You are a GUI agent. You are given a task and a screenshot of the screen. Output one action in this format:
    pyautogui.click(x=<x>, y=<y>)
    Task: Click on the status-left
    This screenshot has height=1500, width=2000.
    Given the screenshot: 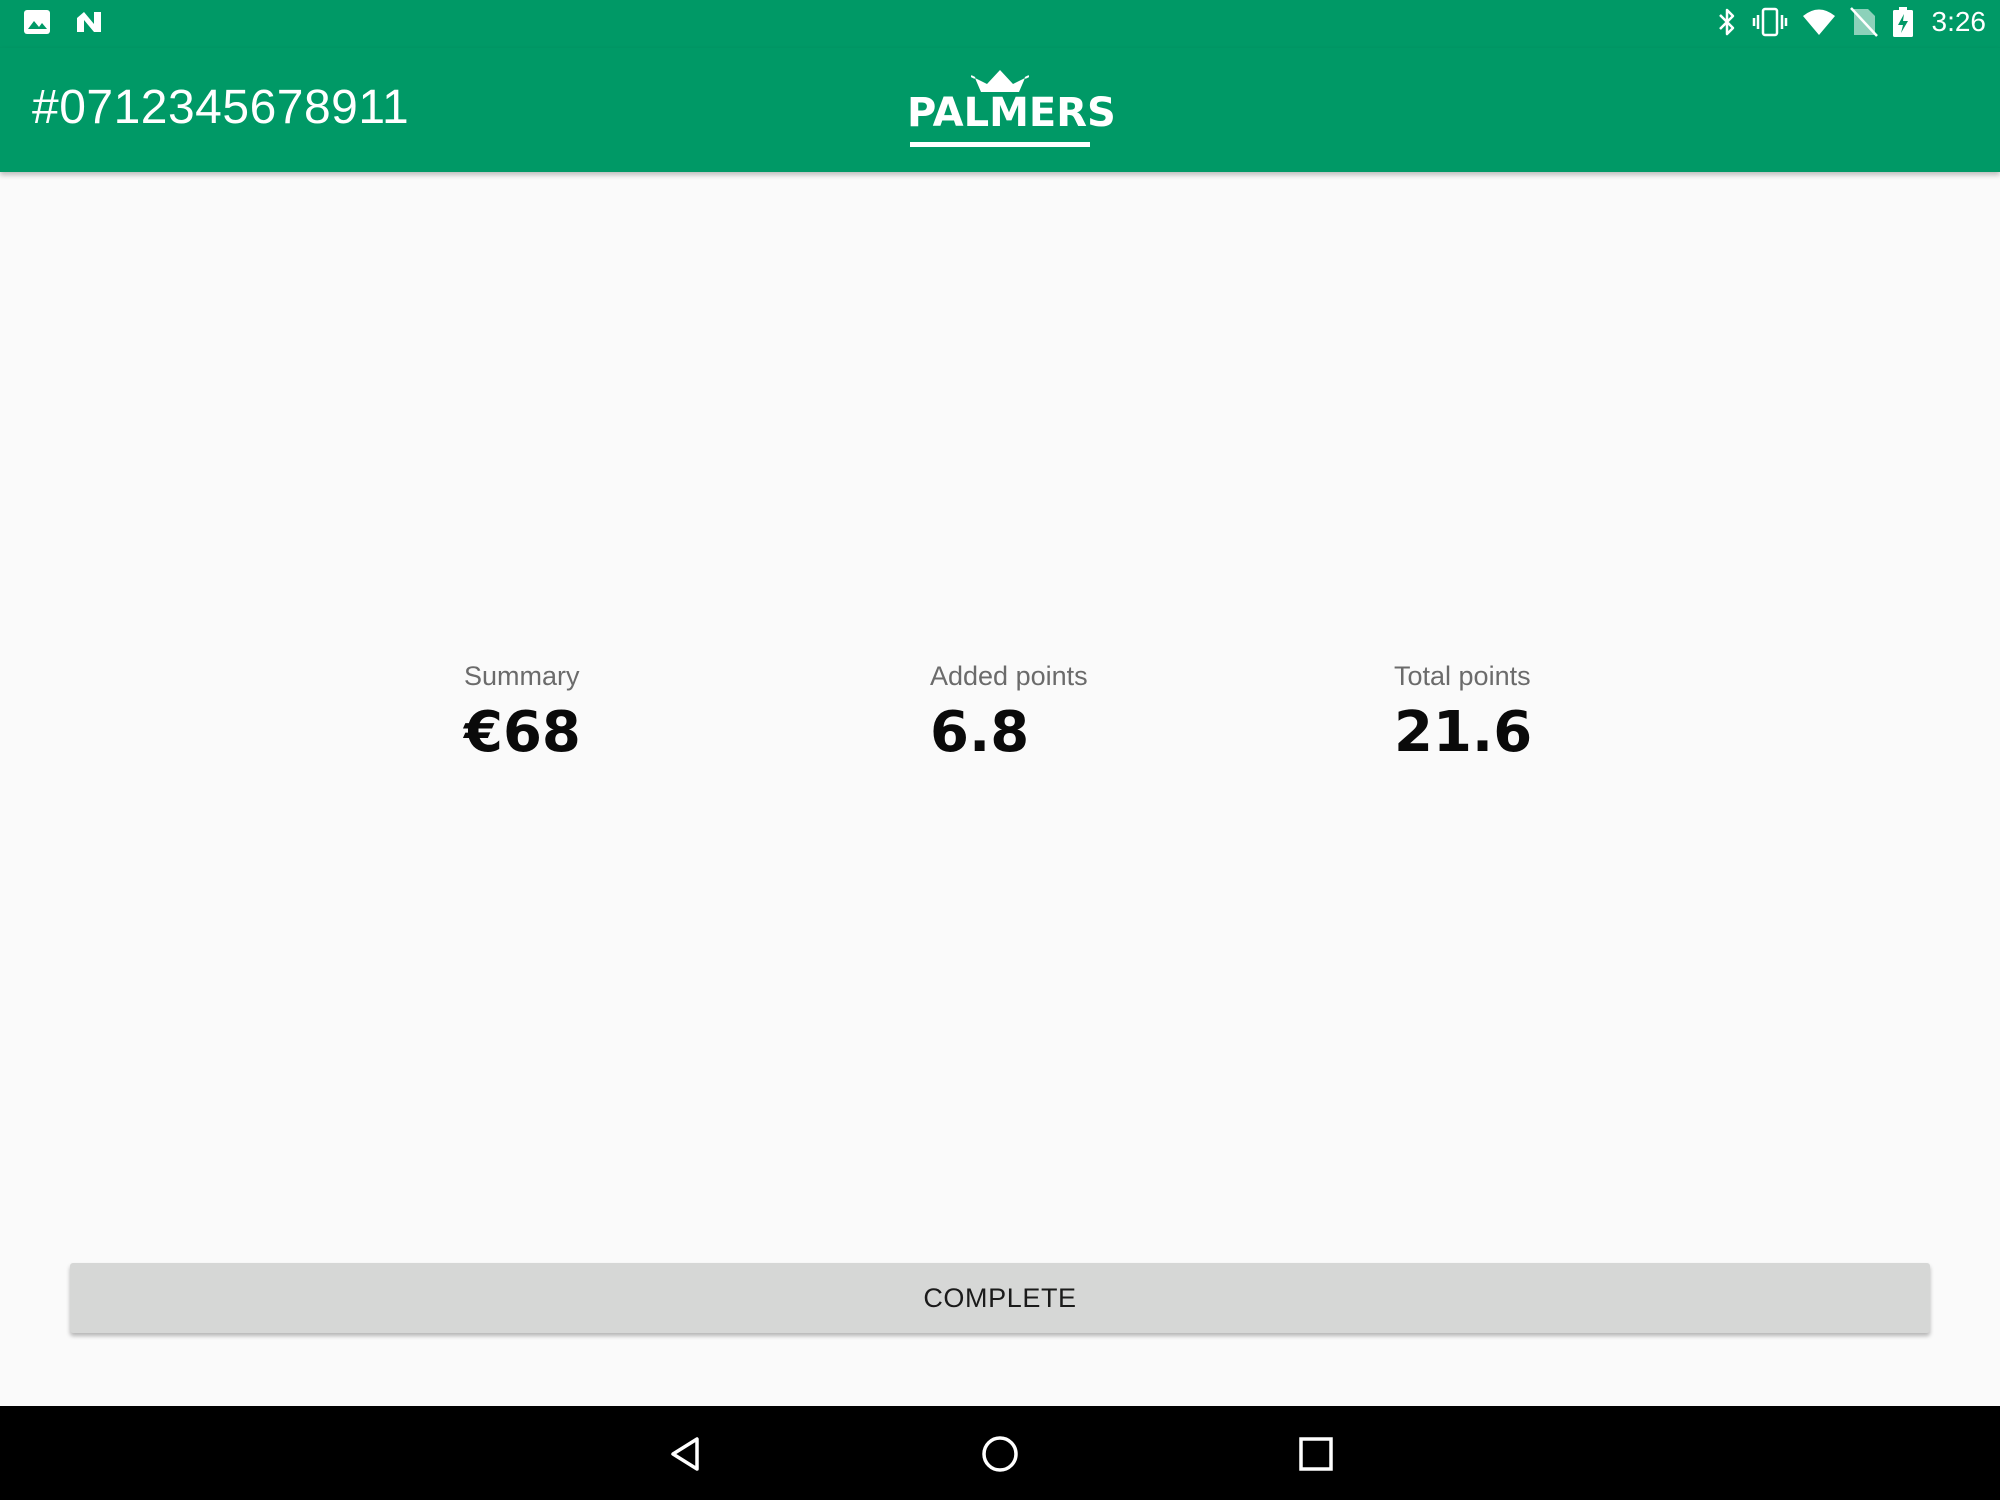 What is the action you would take?
    pyautogui.click(x=63, y=22)
    